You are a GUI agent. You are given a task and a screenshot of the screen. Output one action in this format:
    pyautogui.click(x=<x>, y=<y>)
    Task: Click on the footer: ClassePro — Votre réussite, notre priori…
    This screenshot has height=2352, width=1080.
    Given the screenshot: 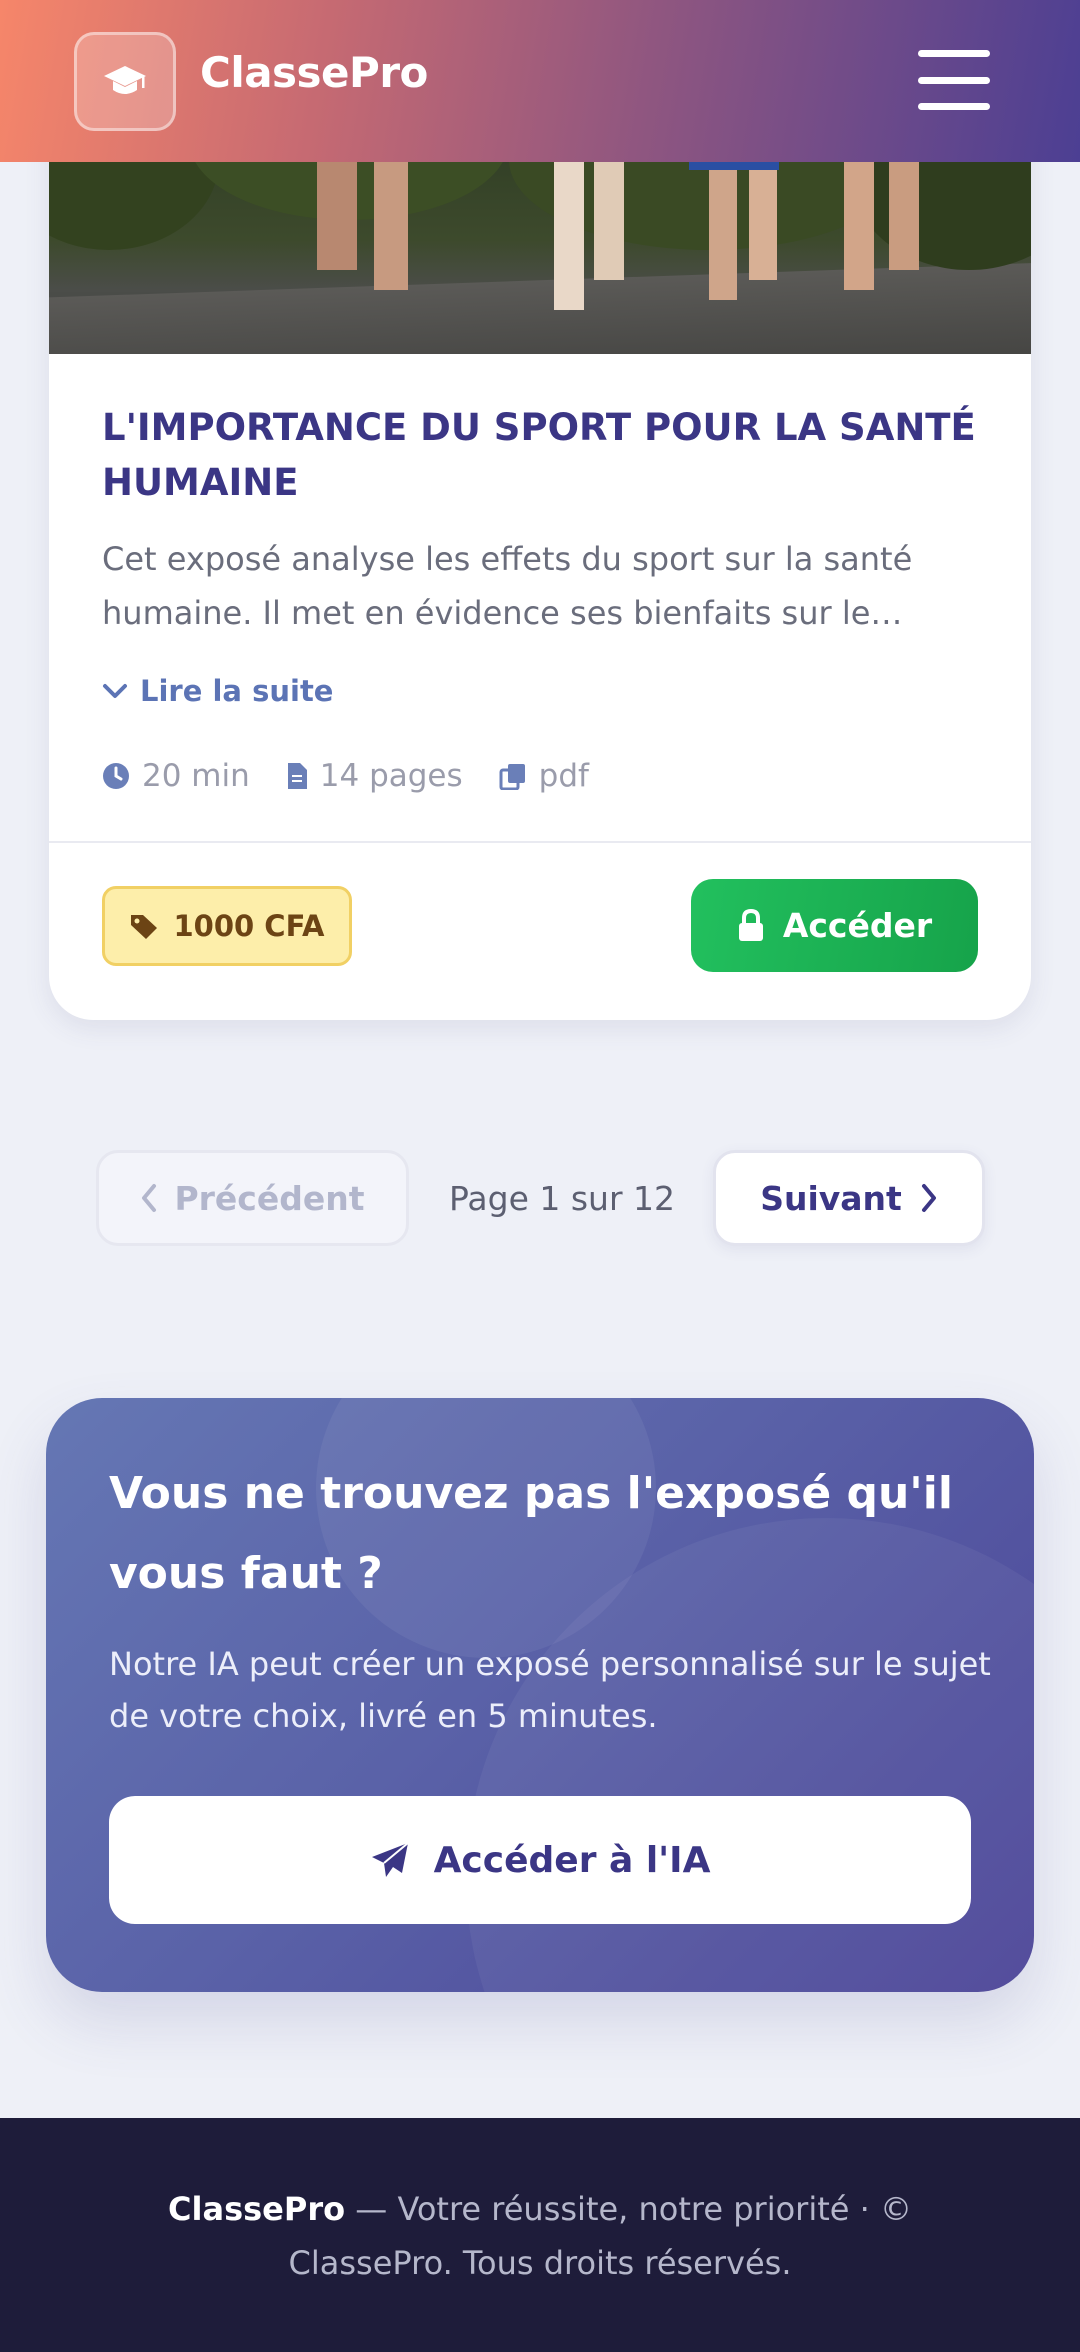 What is the action you would take?
    pyautogui.click(x=540, y=2235)
    